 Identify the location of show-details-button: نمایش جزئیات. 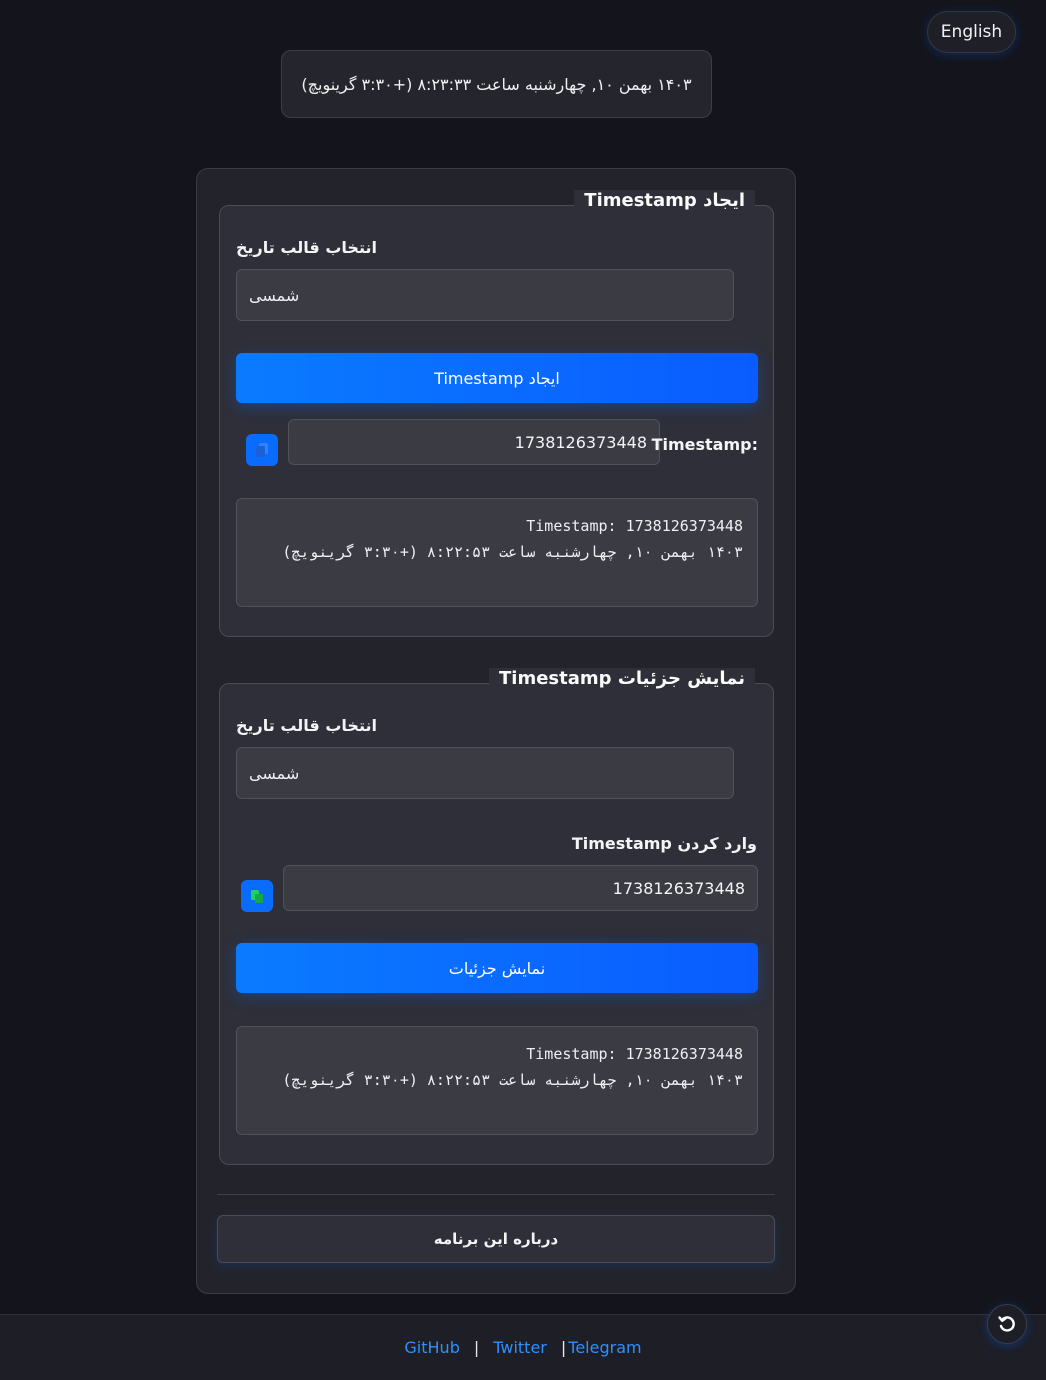
(497, 968).